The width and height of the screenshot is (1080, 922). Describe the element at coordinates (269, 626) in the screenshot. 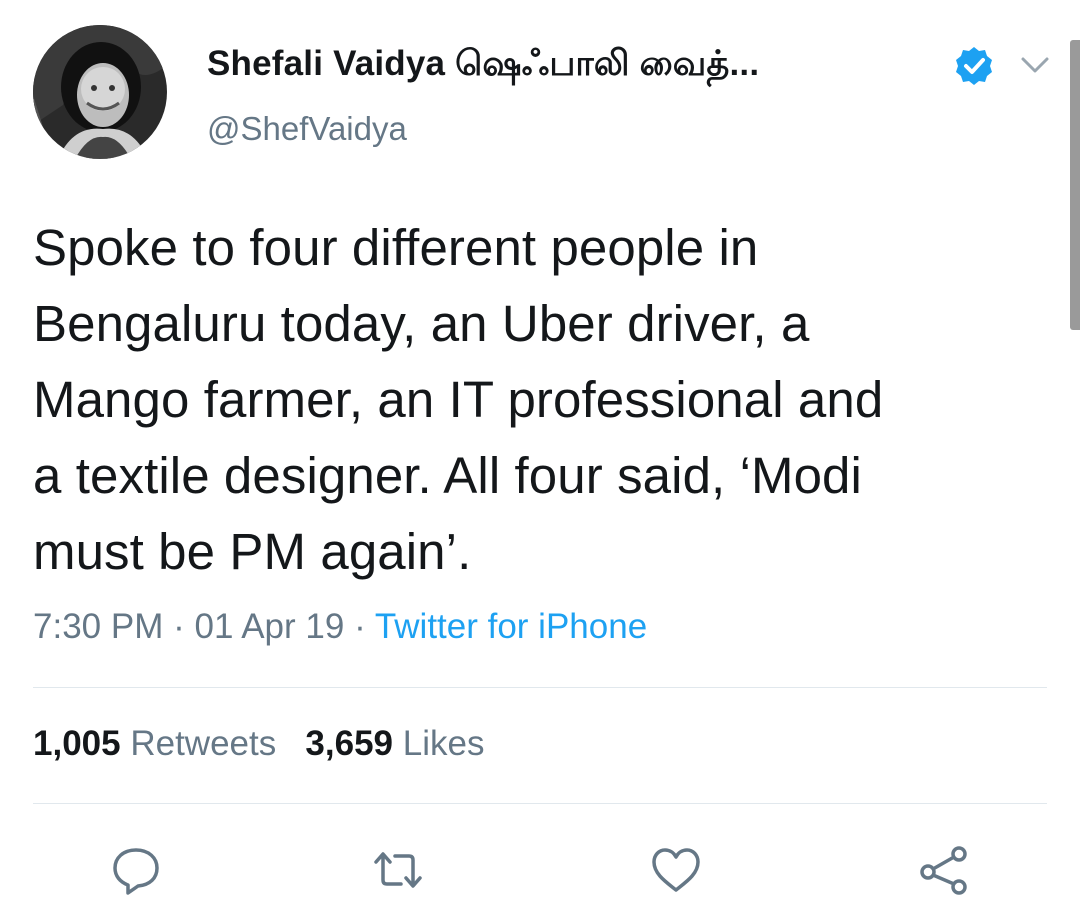

I see `tweet-date: 01 Apr 19` at that location.